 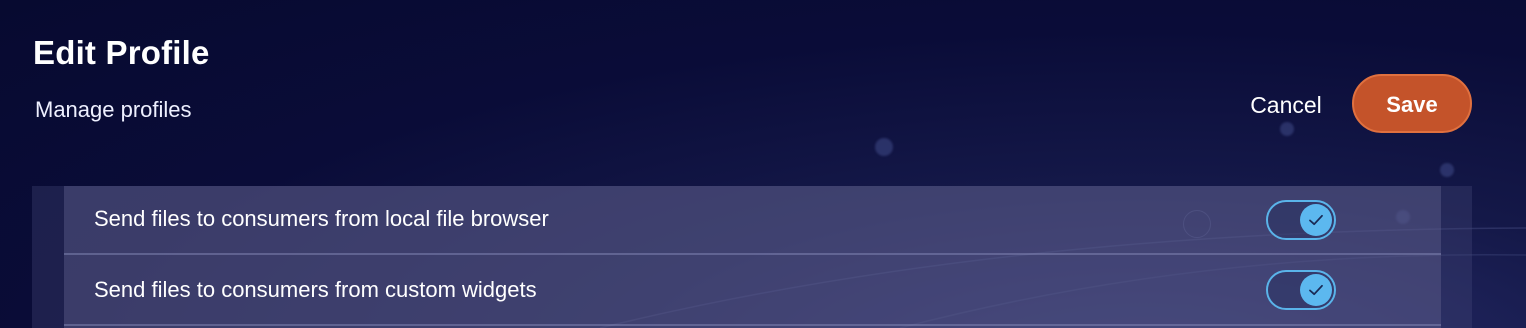 I want to click on permission-toggle-custom-widgets, so click(x=1301, y=290).